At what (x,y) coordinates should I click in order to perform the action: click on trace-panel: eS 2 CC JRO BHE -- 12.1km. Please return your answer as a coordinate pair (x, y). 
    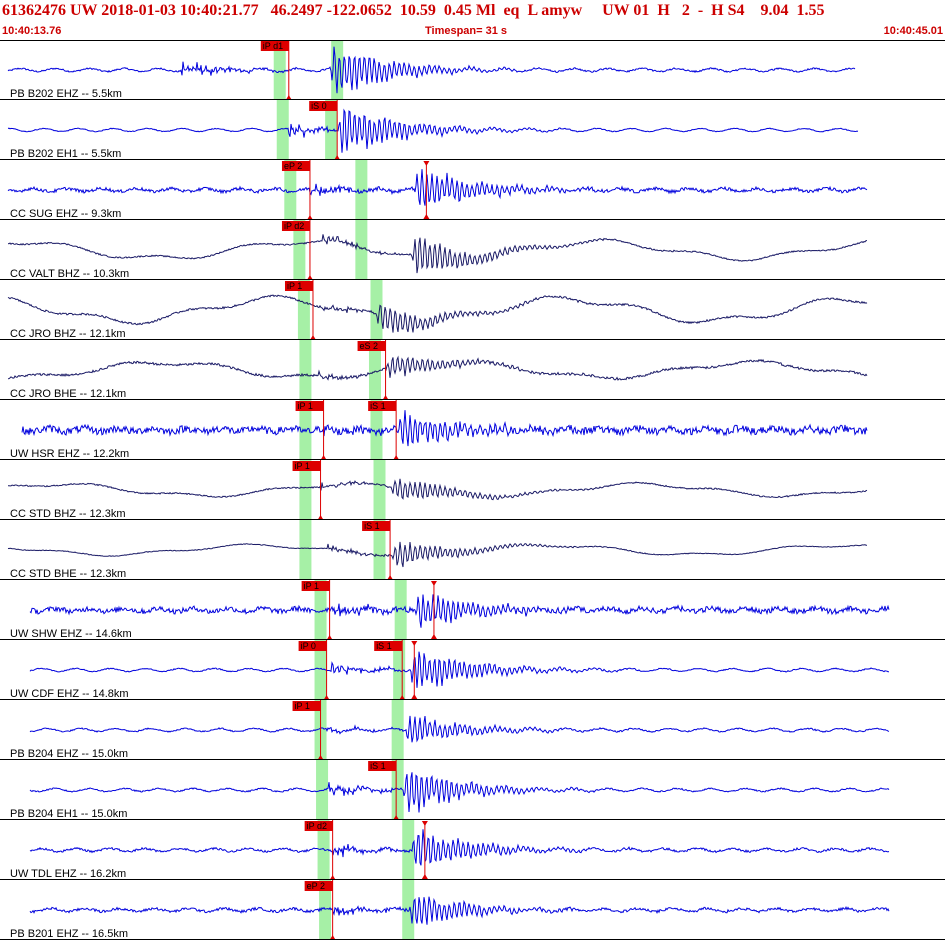
    Looking at the image, I should click on (472, 370).